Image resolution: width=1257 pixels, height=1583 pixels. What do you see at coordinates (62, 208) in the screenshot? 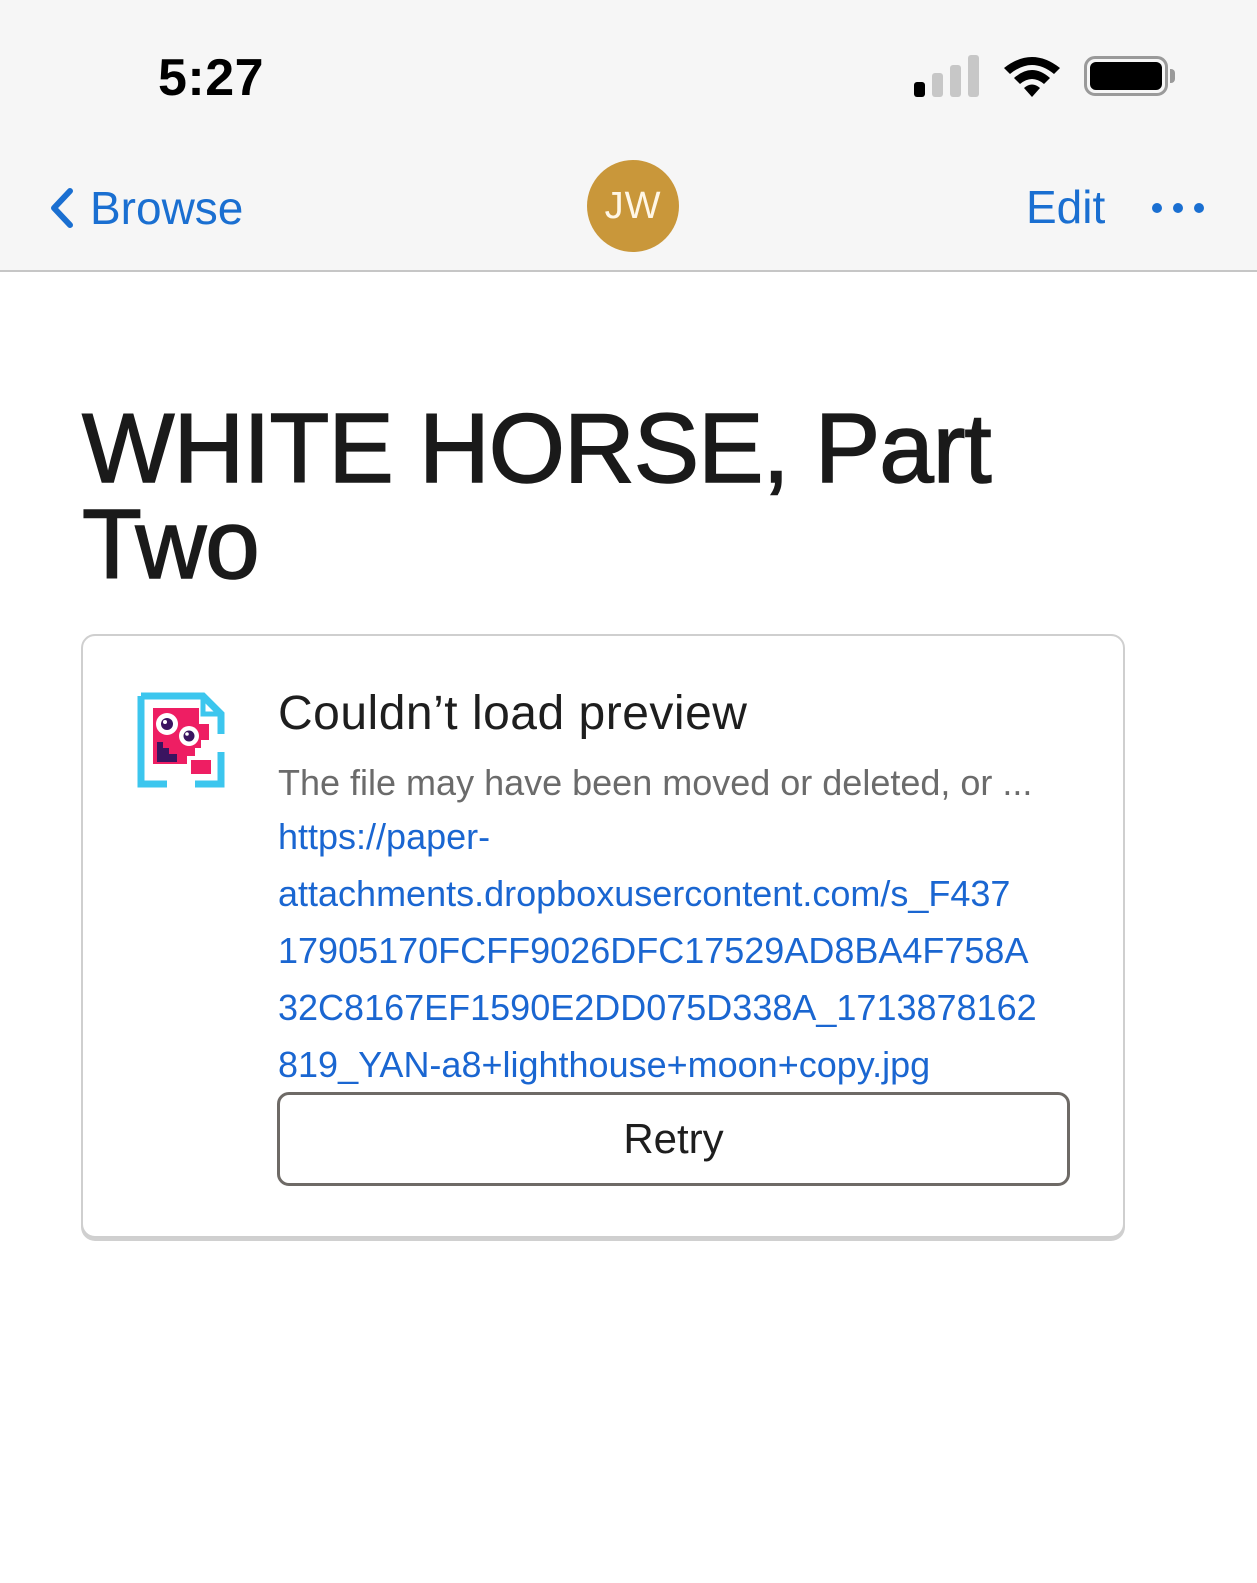
I see `chevron-left-icon` at bounding box center [62, 208].